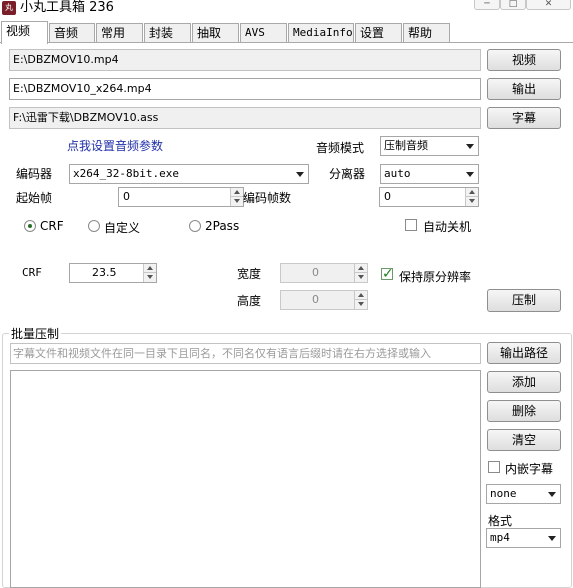  Describe the element at coordinates (104, 272) in the screenshot. I see `crf-value: 23.5` at that location.